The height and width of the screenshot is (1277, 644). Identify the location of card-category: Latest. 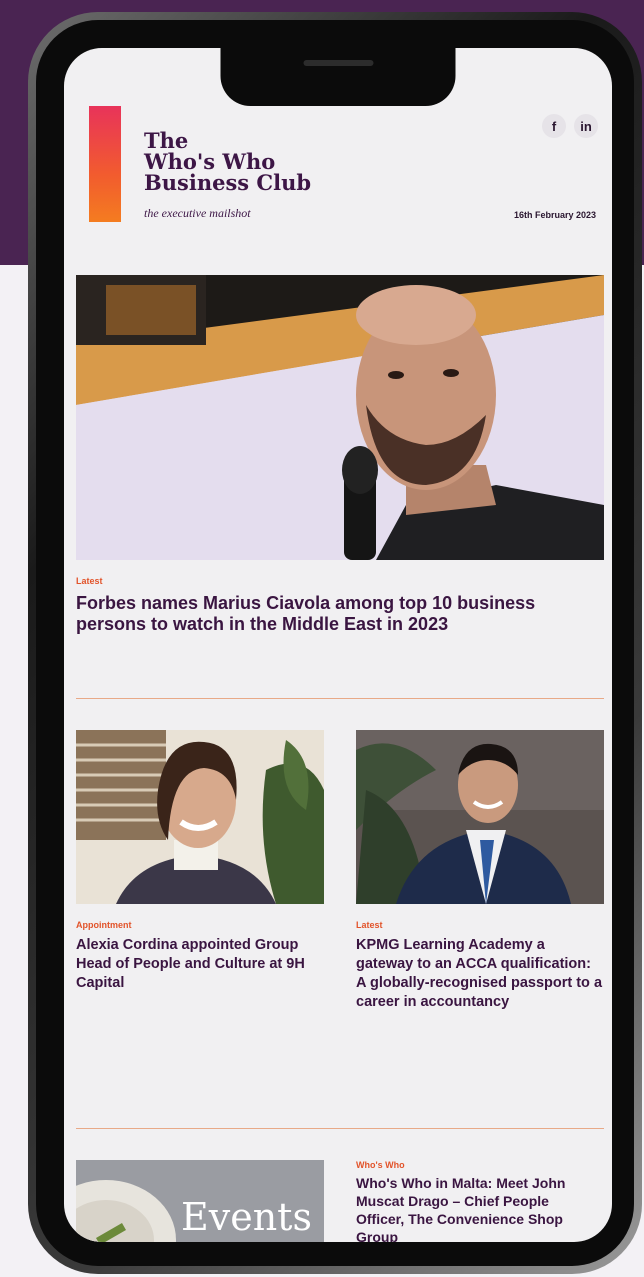
(480, 925).